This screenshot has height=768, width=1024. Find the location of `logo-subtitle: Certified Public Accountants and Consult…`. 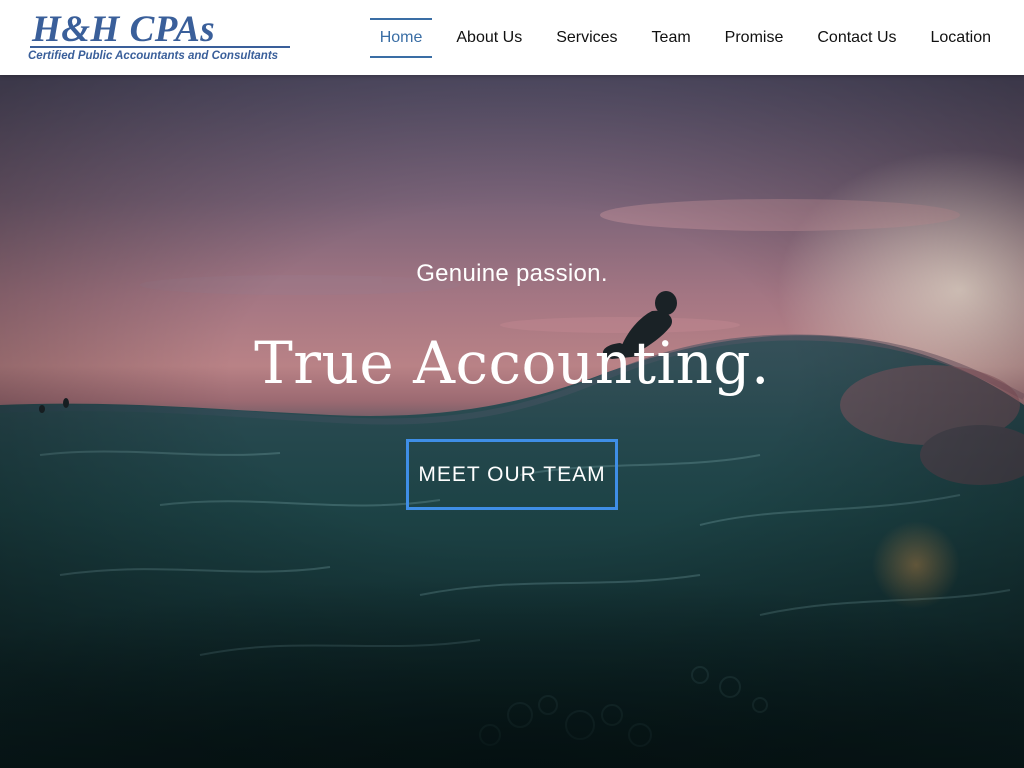

logo-subtitle: Certified Public Accountants and Consult… is located at coordinates (153, 56).